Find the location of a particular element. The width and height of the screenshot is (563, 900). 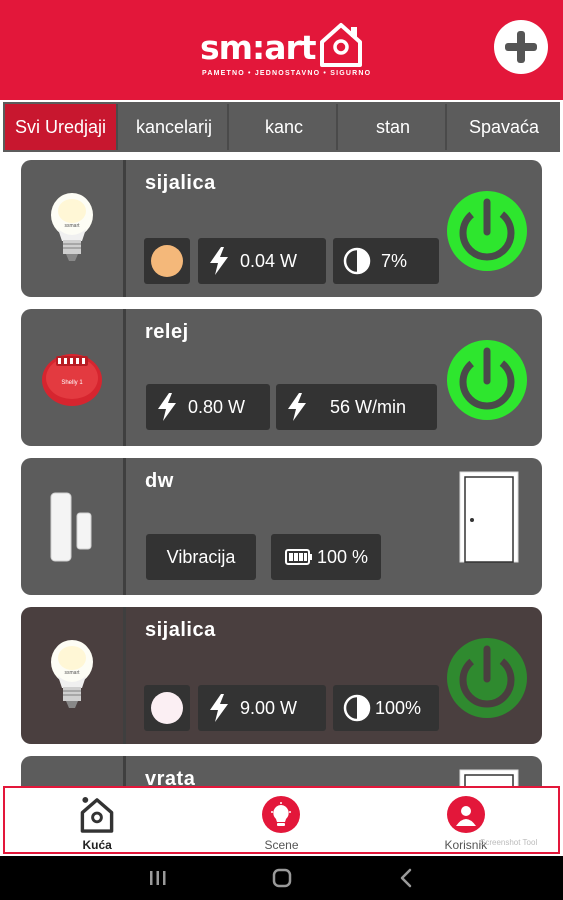

device-card: vrata is located at coordinates (281, 771).